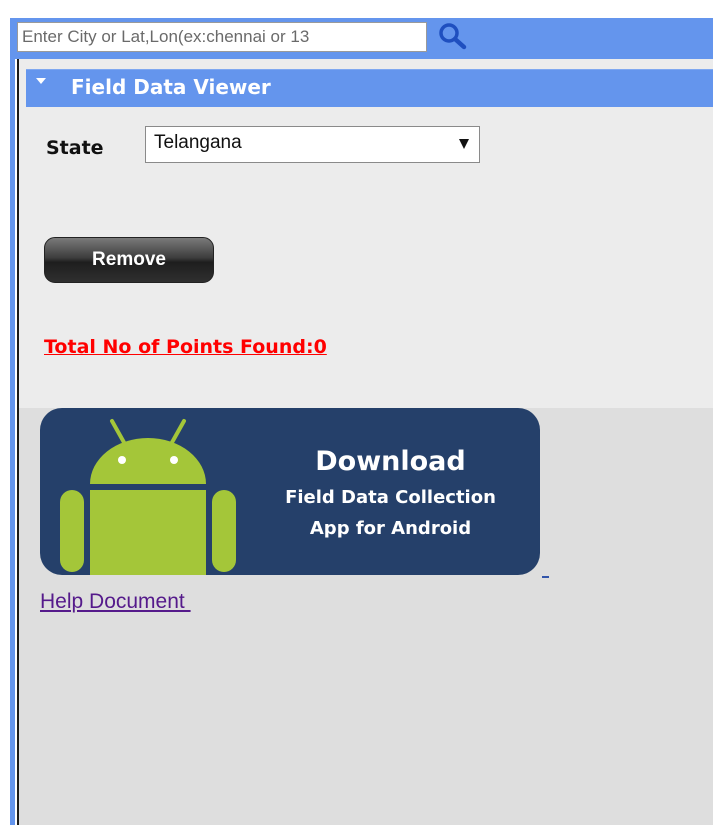 The image size is (713, 825). I want to click on help-document-link: Help Document, so click(115, 602).